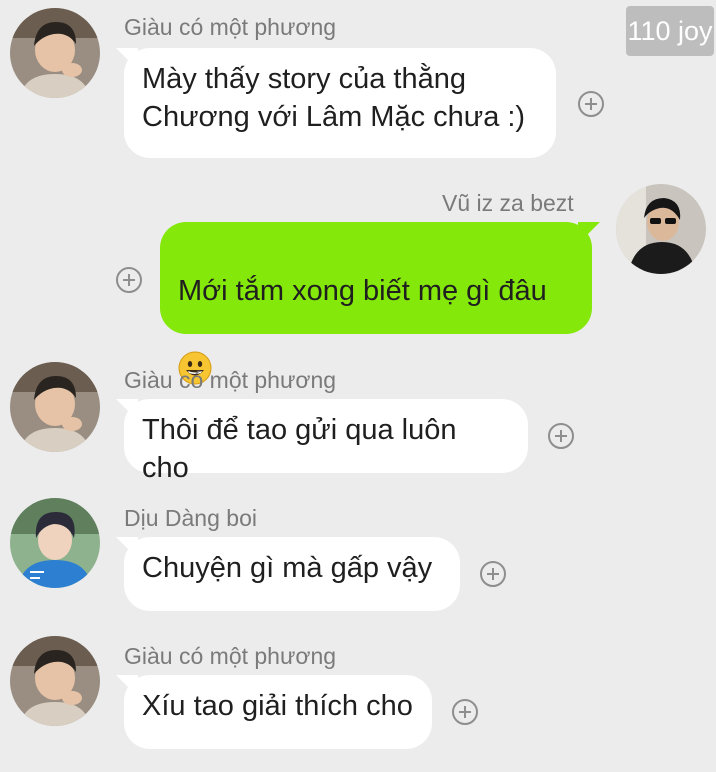 The image size is (716, 772). I want to click on message-text: Mới tắm xong biết mẹ gì đâu, so click(362, 291).